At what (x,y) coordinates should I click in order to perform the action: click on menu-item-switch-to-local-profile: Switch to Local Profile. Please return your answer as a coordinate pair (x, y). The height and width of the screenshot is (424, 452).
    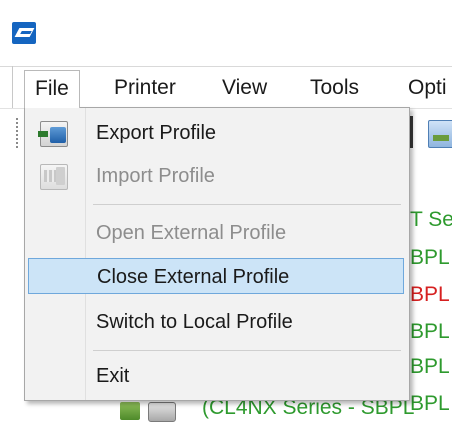
    Looking at the image, I should click on (216, 322).